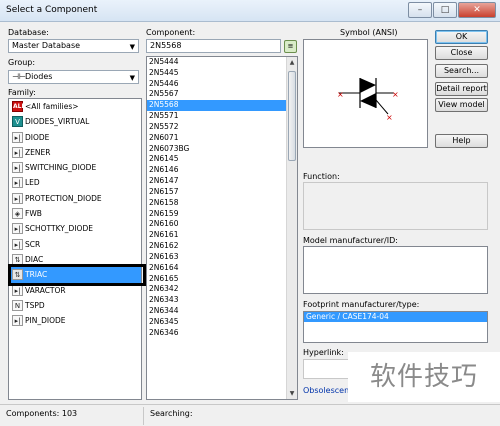 Image resolution: width=500 pixels, height=426 pixels. Describe the element at coordinates (217, 268) in the screenshot. I see `component-item: 2N6164` at that location.